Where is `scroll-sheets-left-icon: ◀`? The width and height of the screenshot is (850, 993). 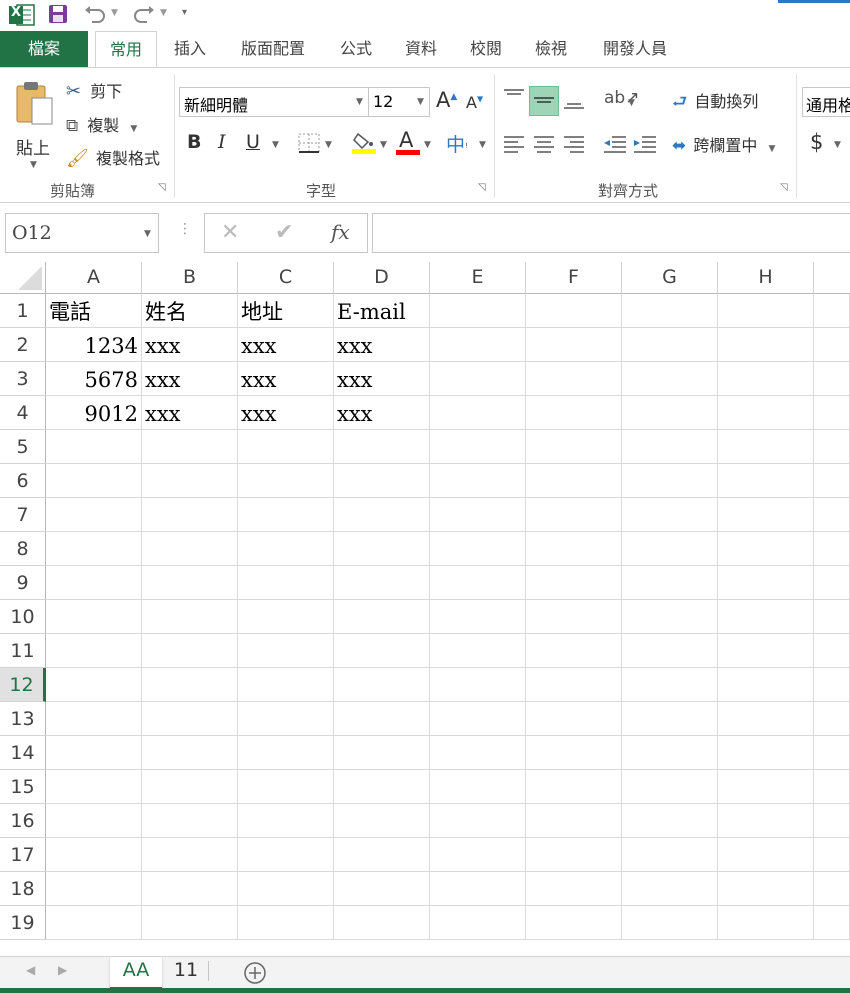
scroll-sheets-left-icon: ◀ is located at coordinates (30, 970).